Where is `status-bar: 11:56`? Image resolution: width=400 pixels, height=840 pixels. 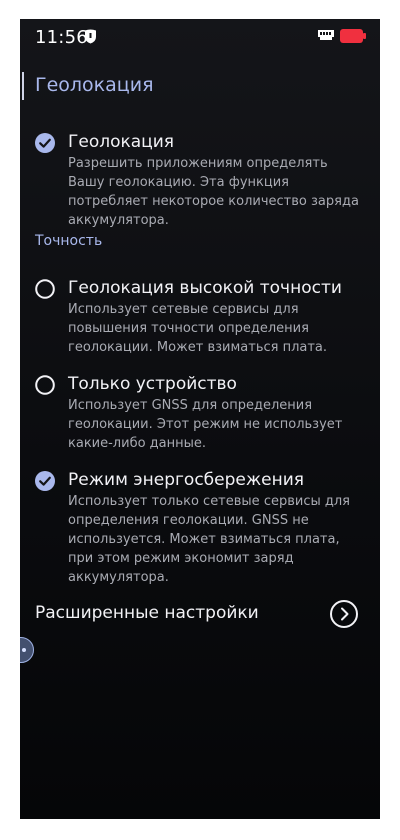 status-bar: 11:56 is located at coordinates (200, 37).